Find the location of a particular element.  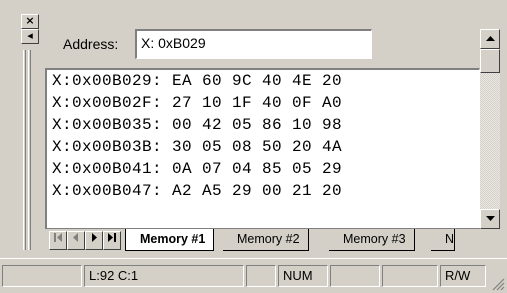

prev-icon is located at coordinates (75, 237).